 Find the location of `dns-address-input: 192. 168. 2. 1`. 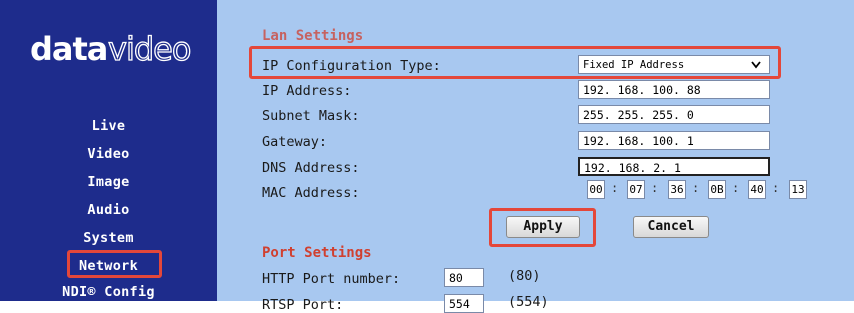

dns-address-input: 192. 168. 2. 1 is located at coordinates (674, 166).